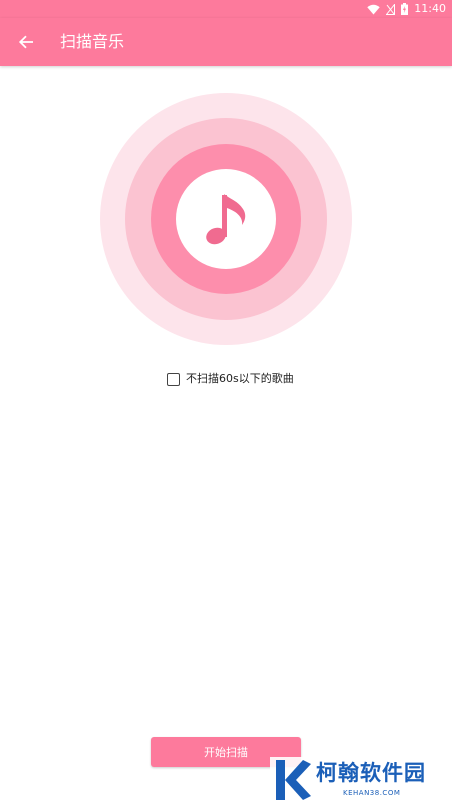  Describe the element at coordinates (371, 773) in the screenshot. I see `watermark-name: 柯翰软件园` at that location.